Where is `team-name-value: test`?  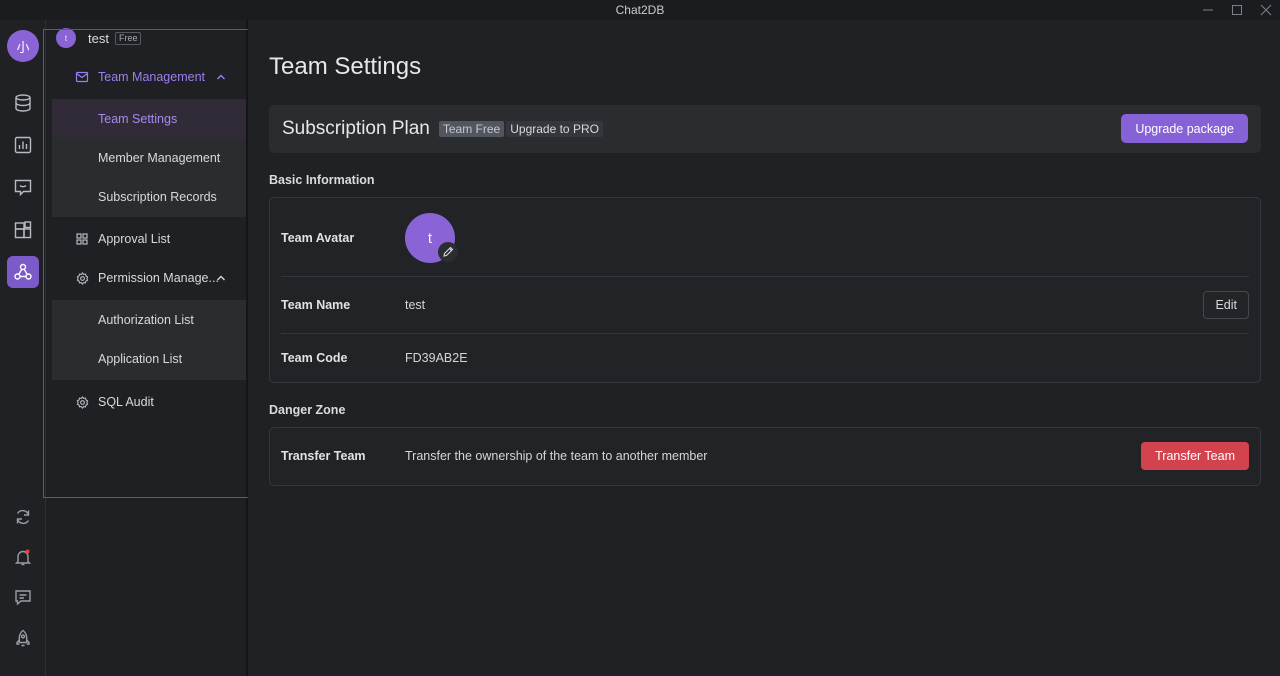 team-name-value: test is located at coordinates (415, 305).